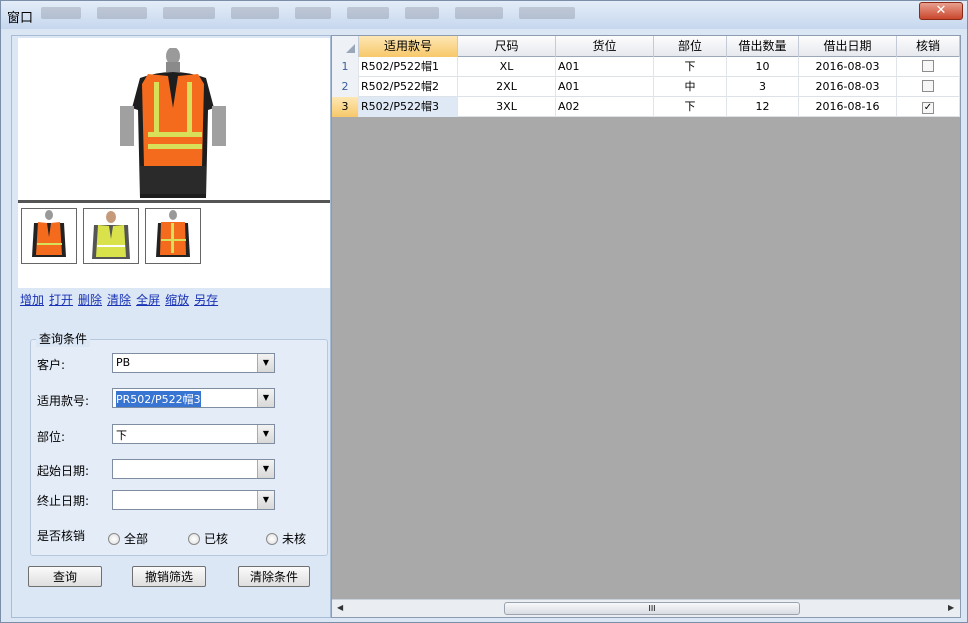  I want to click on scroll-right-icon: ▶, so click(951, 607).